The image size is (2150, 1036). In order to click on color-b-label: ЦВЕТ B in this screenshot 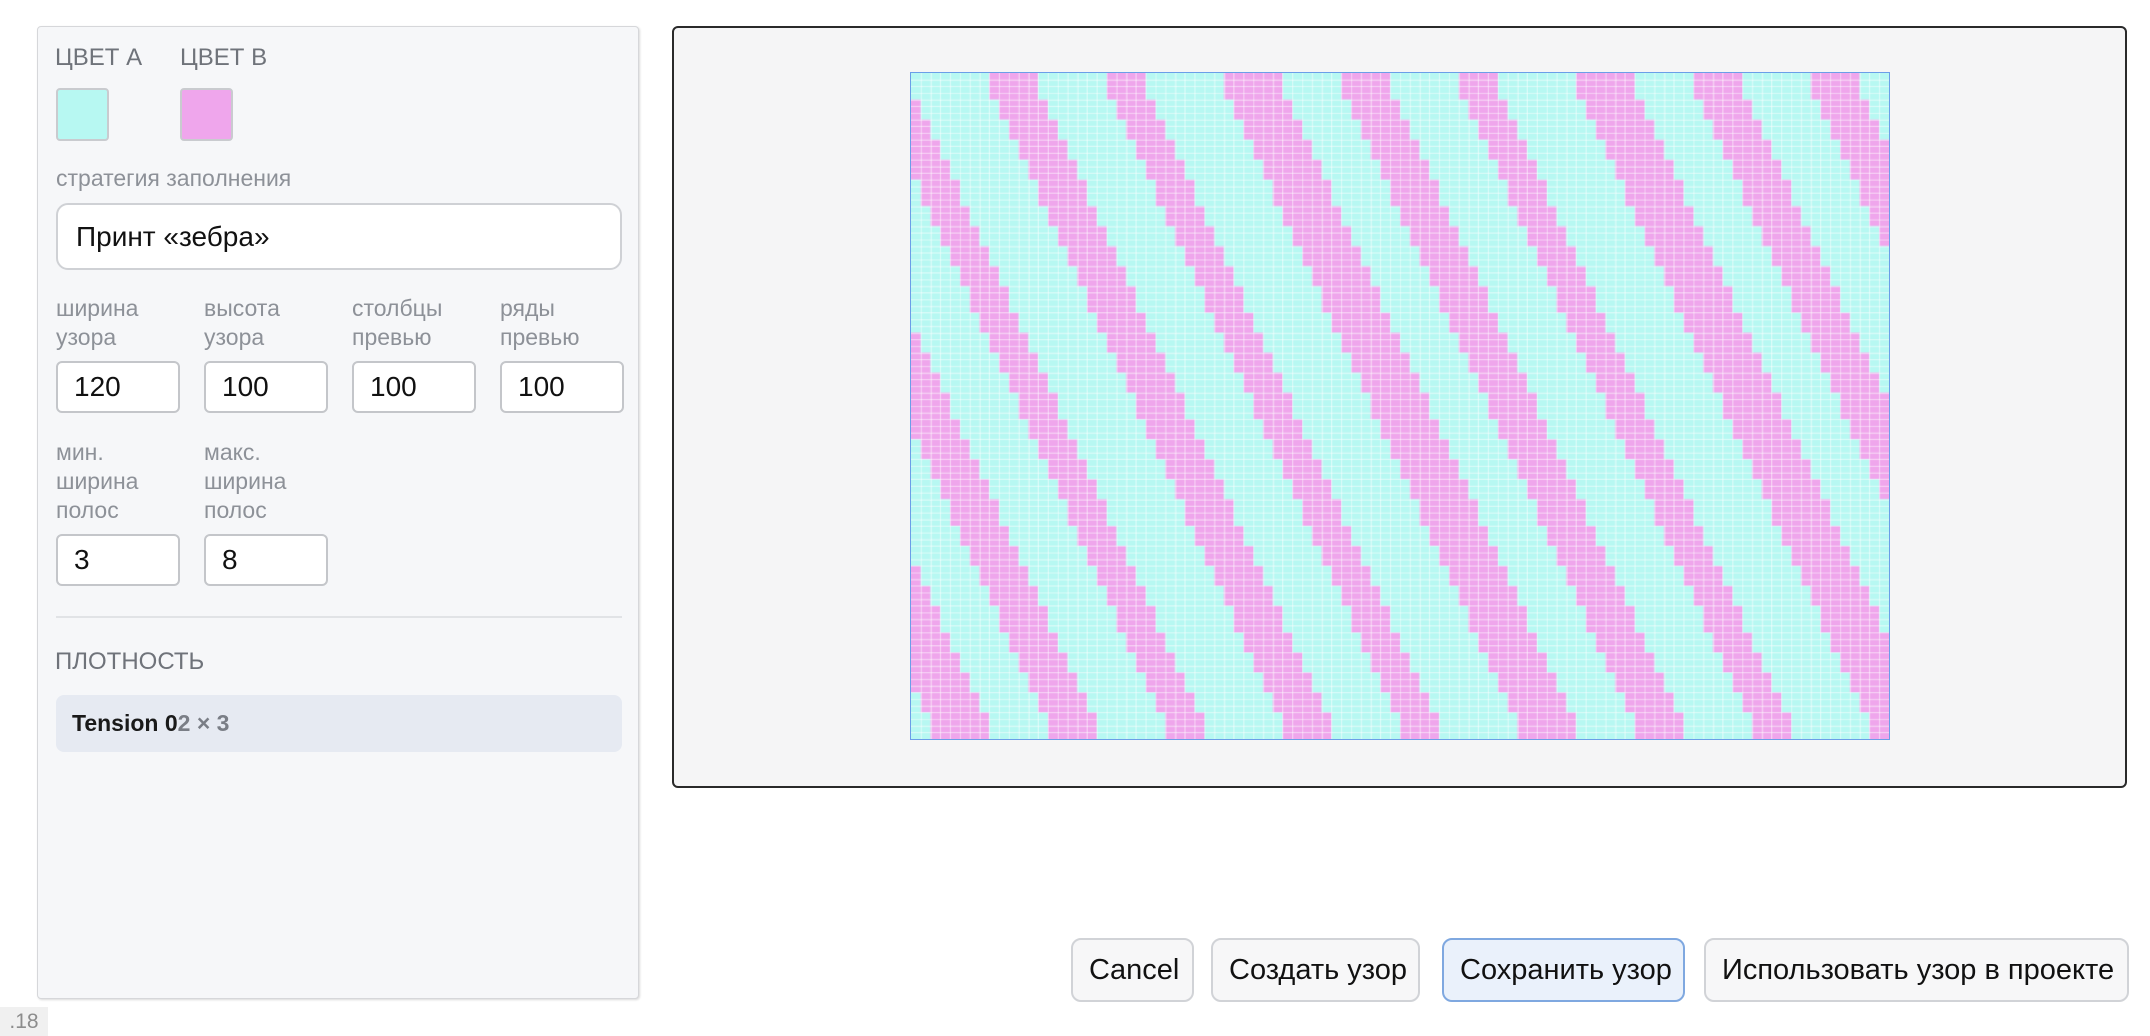, I will do `click(224, 57)`.